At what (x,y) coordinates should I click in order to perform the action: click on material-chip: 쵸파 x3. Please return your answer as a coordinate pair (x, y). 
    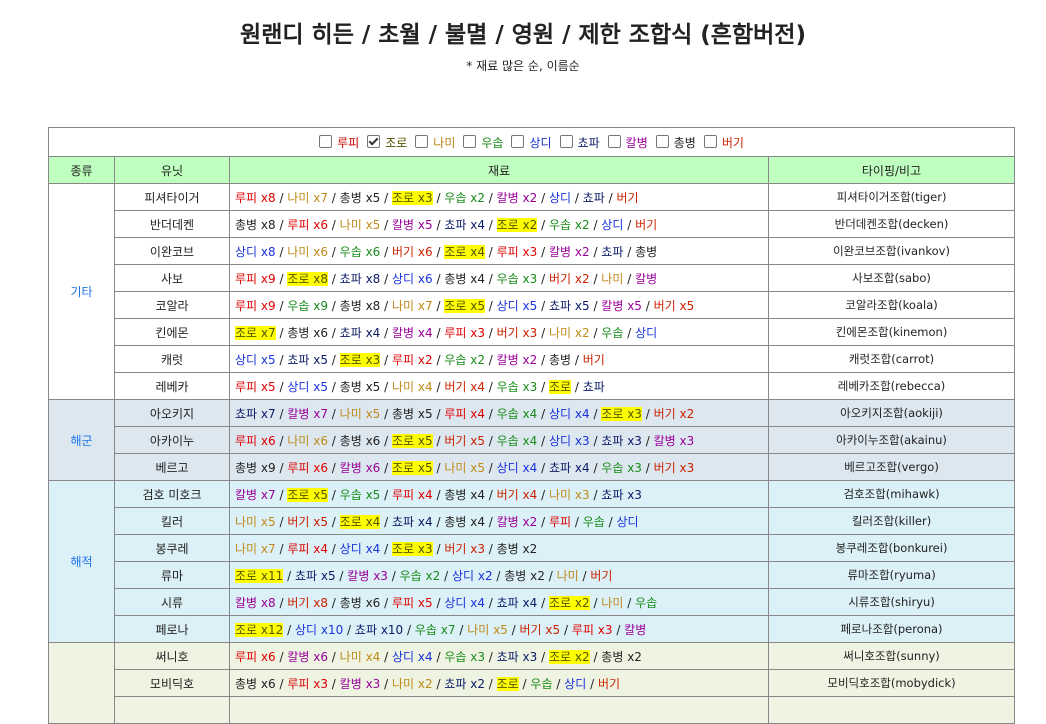
    Looking at the image, I should click on (517, 657).